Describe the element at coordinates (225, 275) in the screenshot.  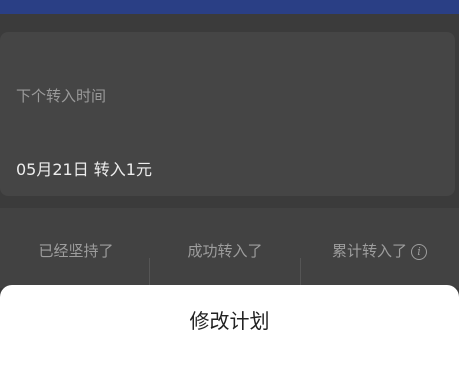
I see `stat-success-value` at that location.